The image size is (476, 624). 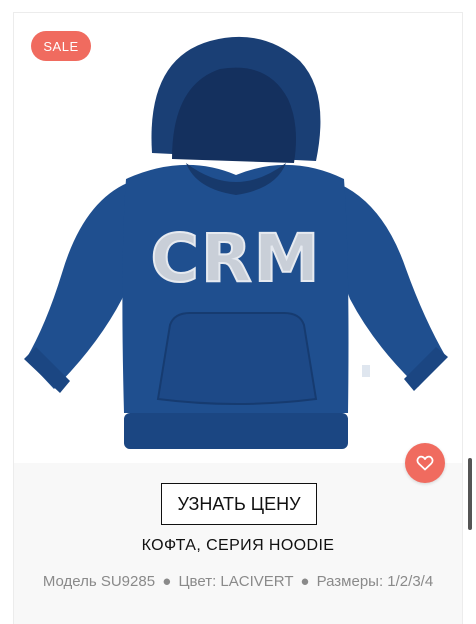 What do you see at coordinates (366, 371) in the screenshot?
I see `hoodie-tag` at bounding box center [366, 371].